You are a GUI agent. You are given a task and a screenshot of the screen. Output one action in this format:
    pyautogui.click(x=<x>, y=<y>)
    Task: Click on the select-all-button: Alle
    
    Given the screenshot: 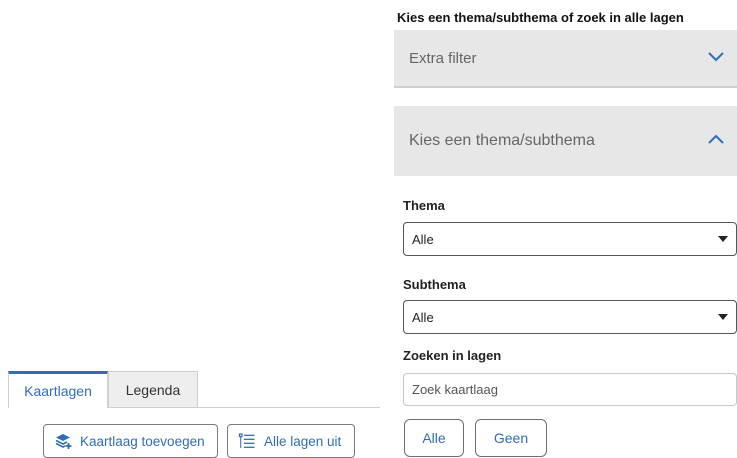 What is the action you would take?
    pyautogui.click(x=434, y=438)
    